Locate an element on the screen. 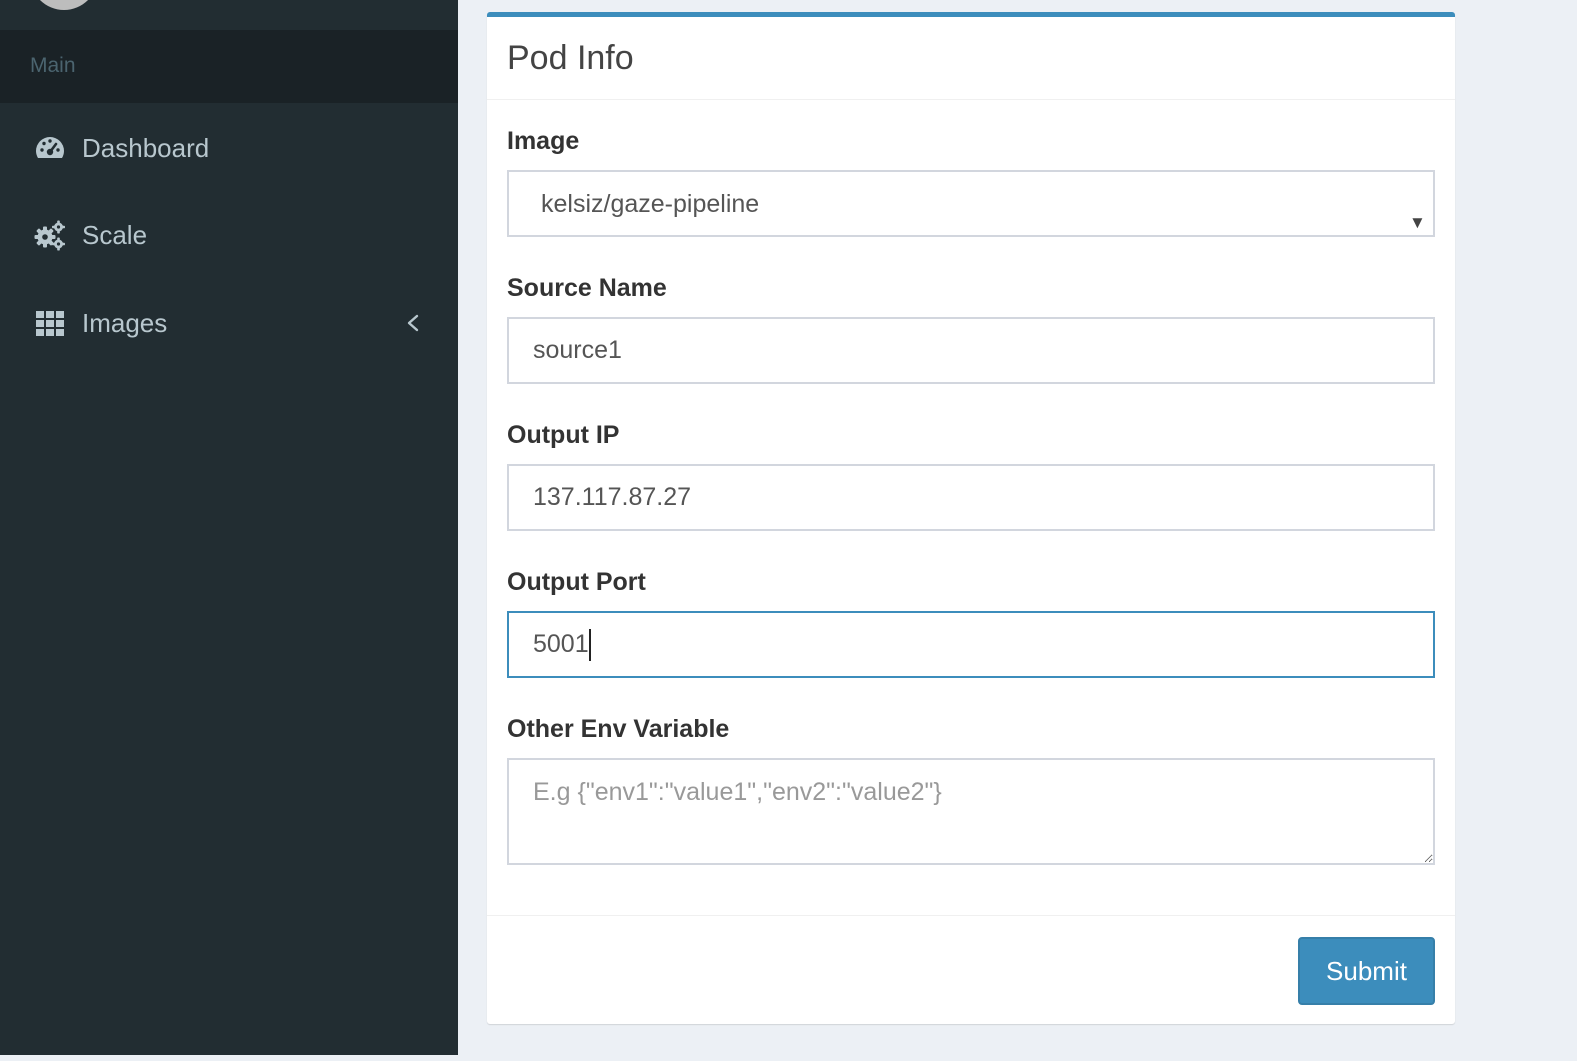 The height and width of the screenshot is (1061, 1577). env-label: Other Env Variable is located at coordinates (618, 729).